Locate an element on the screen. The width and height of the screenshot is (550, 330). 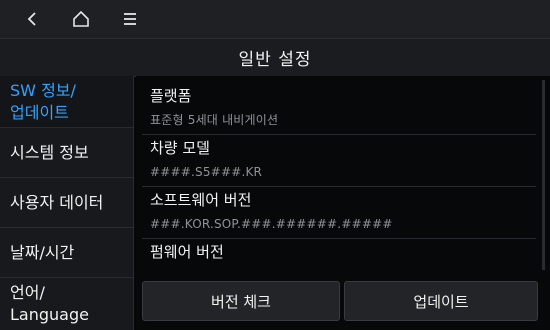
row-value: ####.S5###.KR is located at coordinates (206, 172).